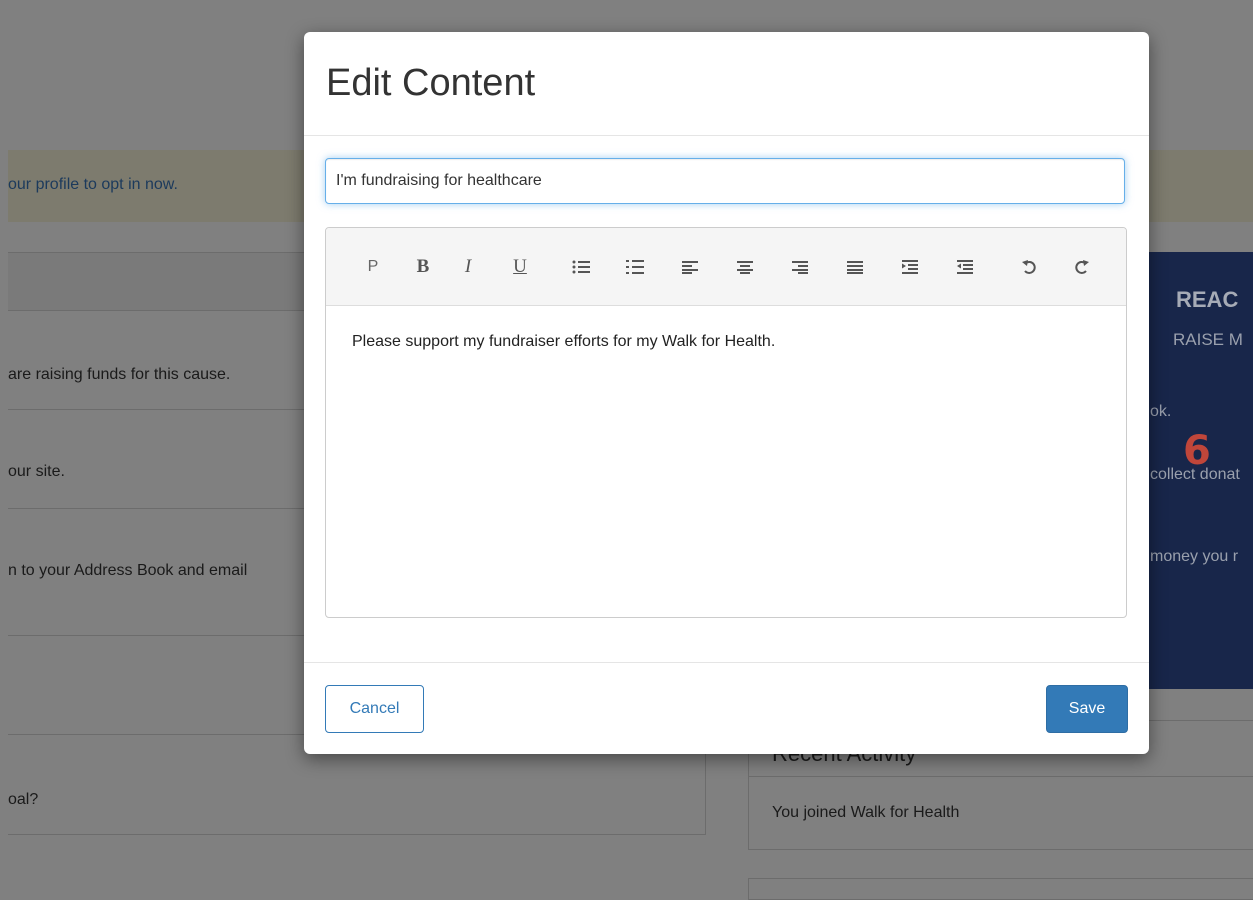 The image size is (1253, 900). Describe the element at coordinates (36, 471) in the screenshot. I see `left-row-text: our site.` at that location.